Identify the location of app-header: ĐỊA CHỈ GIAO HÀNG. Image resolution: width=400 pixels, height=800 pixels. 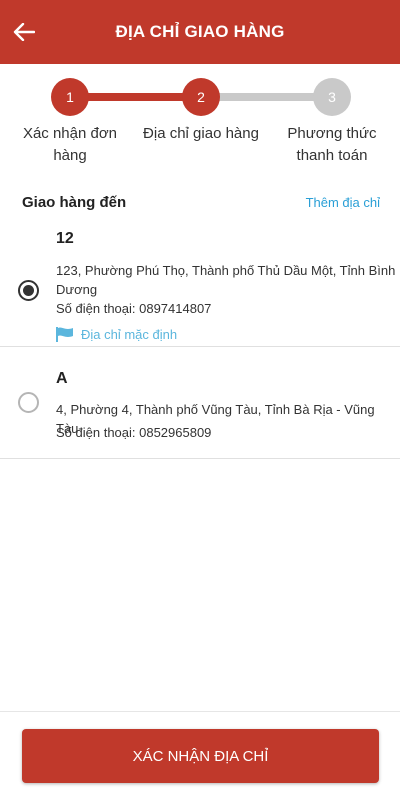
(200, 32).